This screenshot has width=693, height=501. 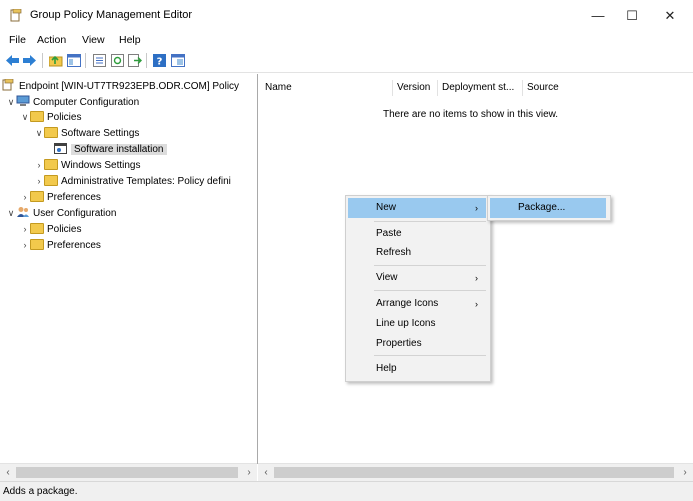 What do you see at coordinates (386, 368) in the screenshot?
I see `menu-item-label: Help` at bounding box center [386, 368].